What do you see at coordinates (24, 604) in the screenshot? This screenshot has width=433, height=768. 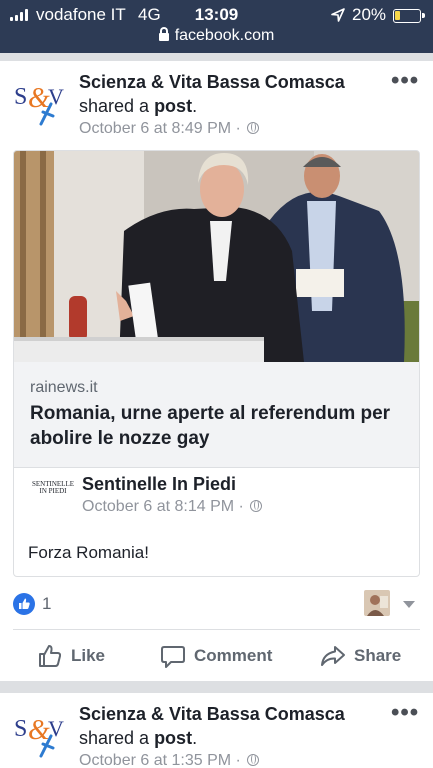 I see `like-reaction-icon` at bounding box center [24, 604].